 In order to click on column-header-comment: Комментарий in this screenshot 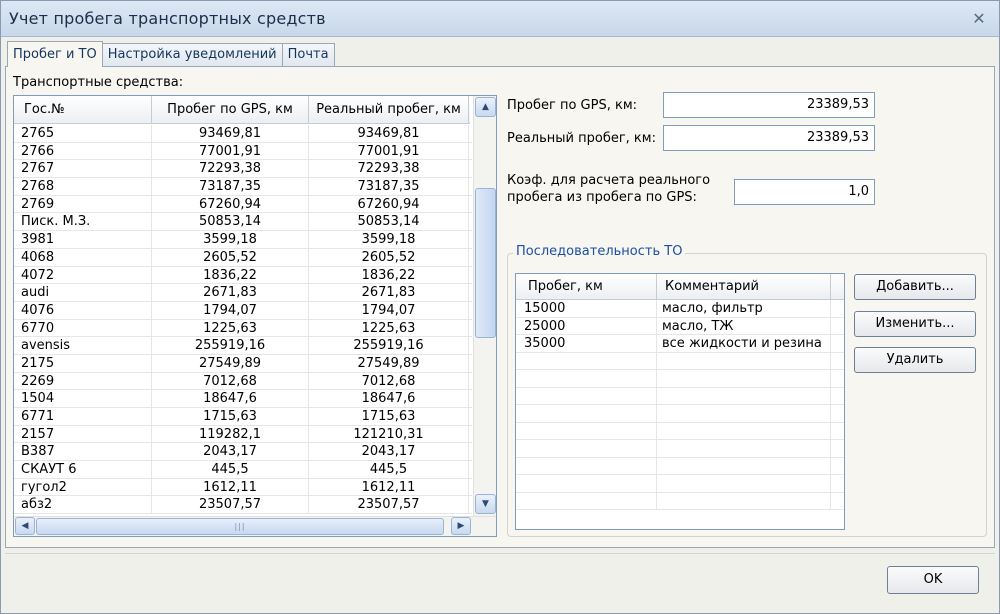, I will do `click(744, 286)`.